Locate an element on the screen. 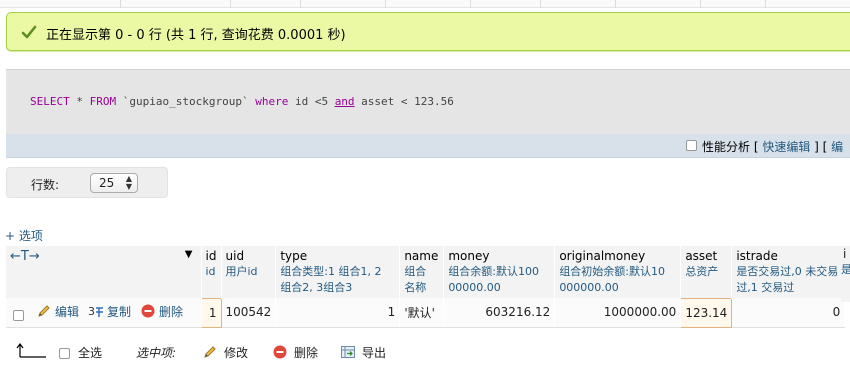 The width and height of the screenshot is (850, 370). column-comment: 总资产 is located at coordinates (702, 271).